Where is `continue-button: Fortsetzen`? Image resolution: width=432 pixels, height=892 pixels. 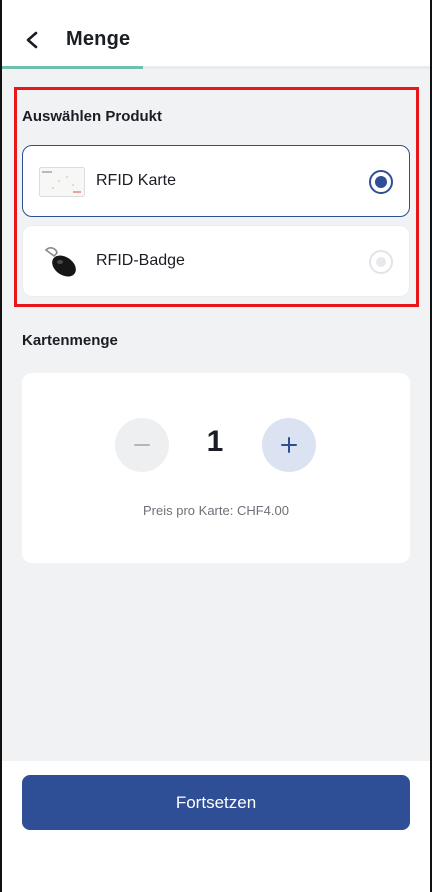 continue-button: Fortsetzen is located at coordinates (216, 802).